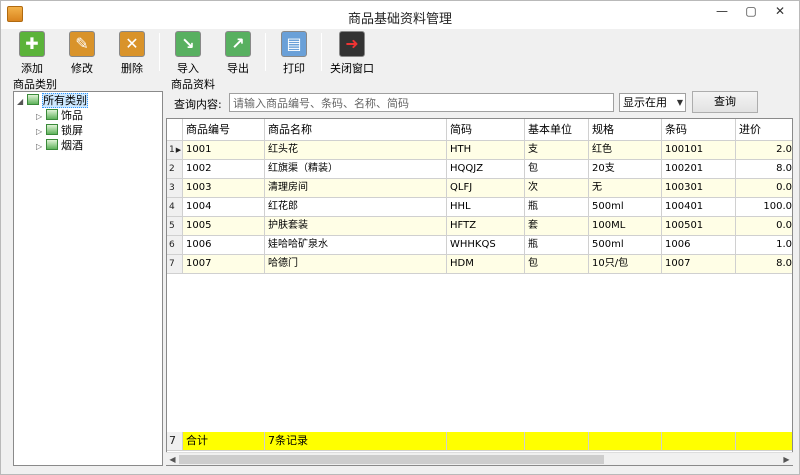 The width and height of the screenshot is (800, 475). What do you see at coordinates (59, 116) in the screenshot?
I see `tree-item-accessories: ▷ 饰品` at bounding box center [59, 116].